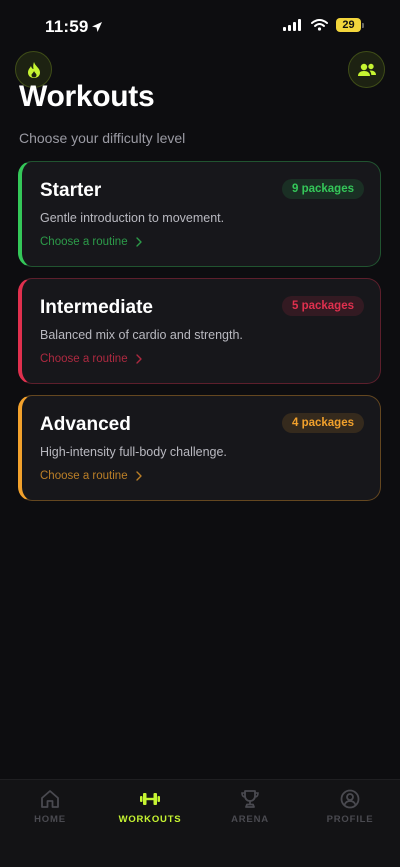  Describe the element at coordinates (97, 27) in the screenshot. I see `location-arrow-icon` at that location.